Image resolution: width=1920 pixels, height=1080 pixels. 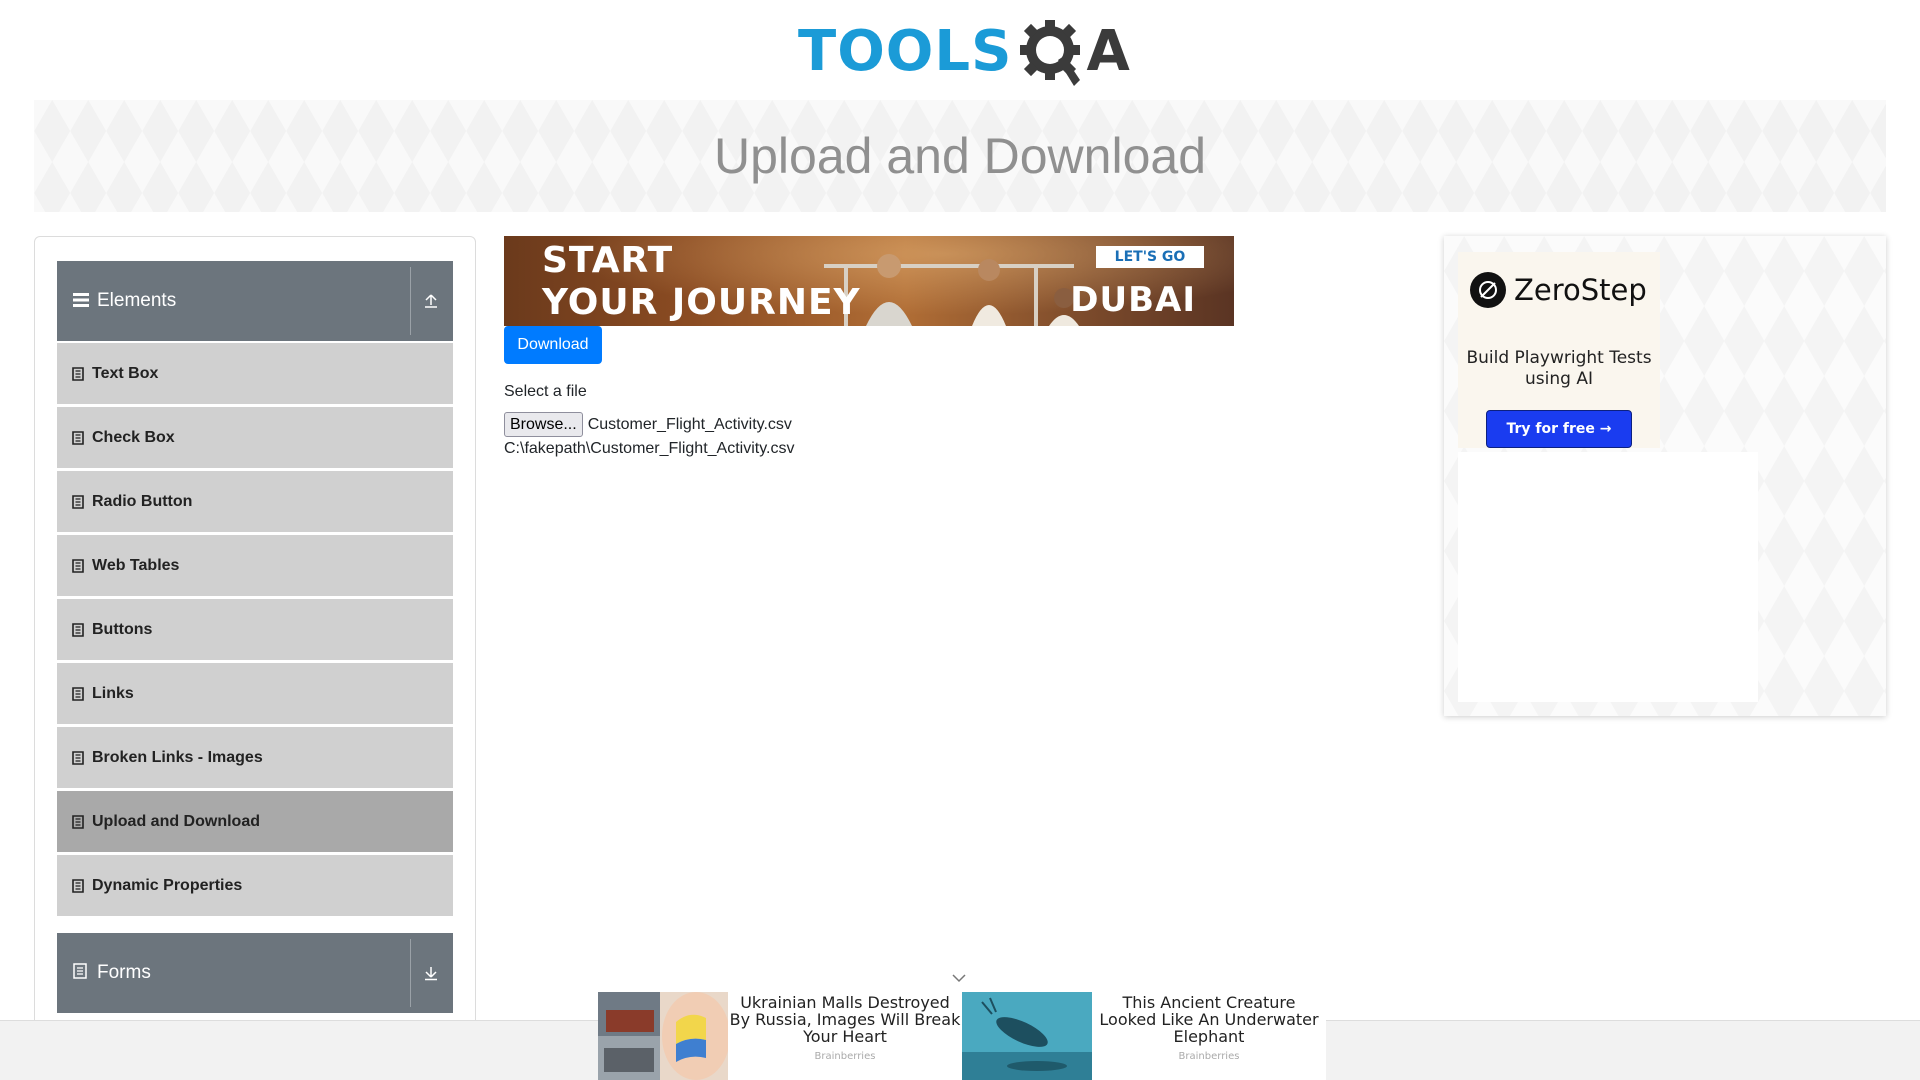 What do you see at coordinates (1559, 368) in the screenshot?
I see `zerostep-tagline: Build Playwright Tests using AI` at bounding box center [1559, 368].